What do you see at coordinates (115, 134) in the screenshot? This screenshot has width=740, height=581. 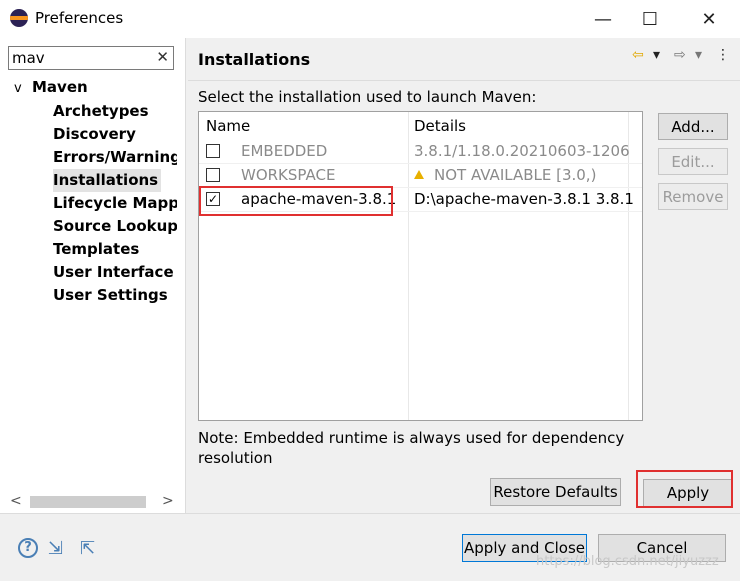 I see `tree-item-discovery: Discovery` at bounding box center [115, 134].